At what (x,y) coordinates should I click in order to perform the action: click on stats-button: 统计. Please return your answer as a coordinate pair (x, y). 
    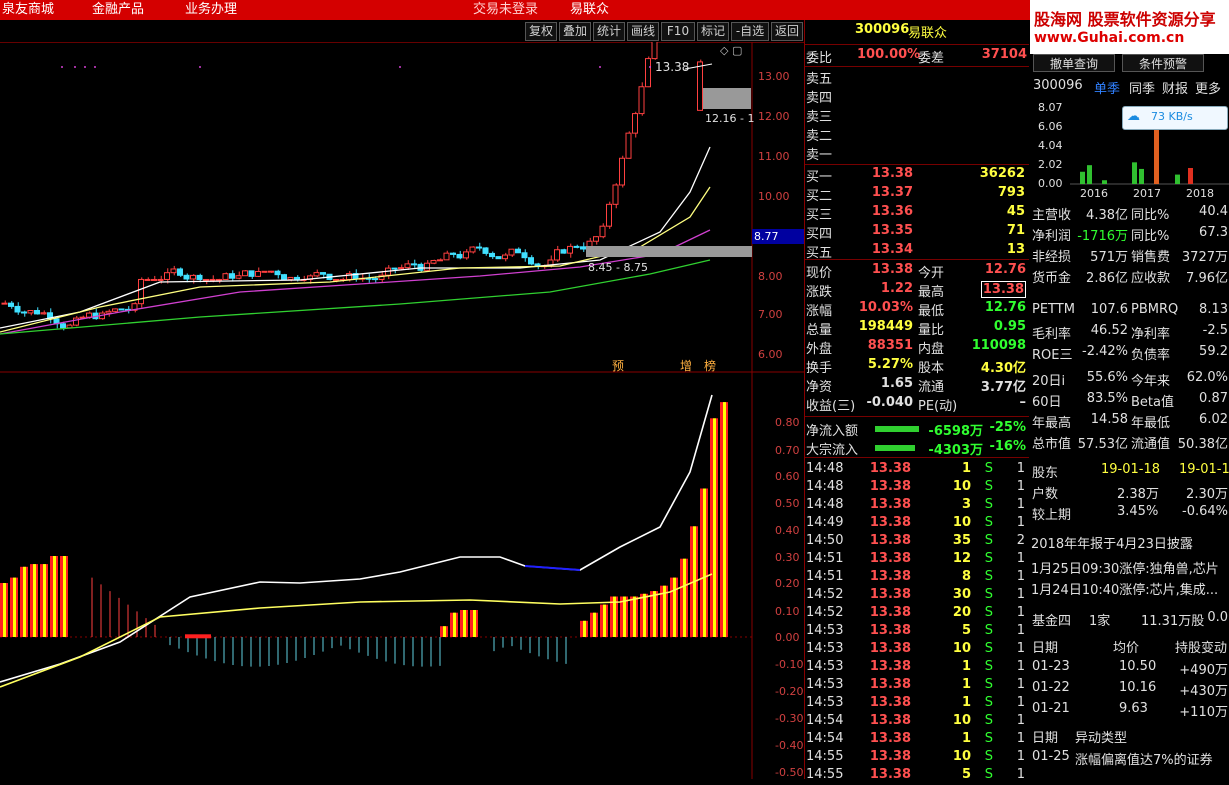
    Looking at the image, I should click on (609, 31).